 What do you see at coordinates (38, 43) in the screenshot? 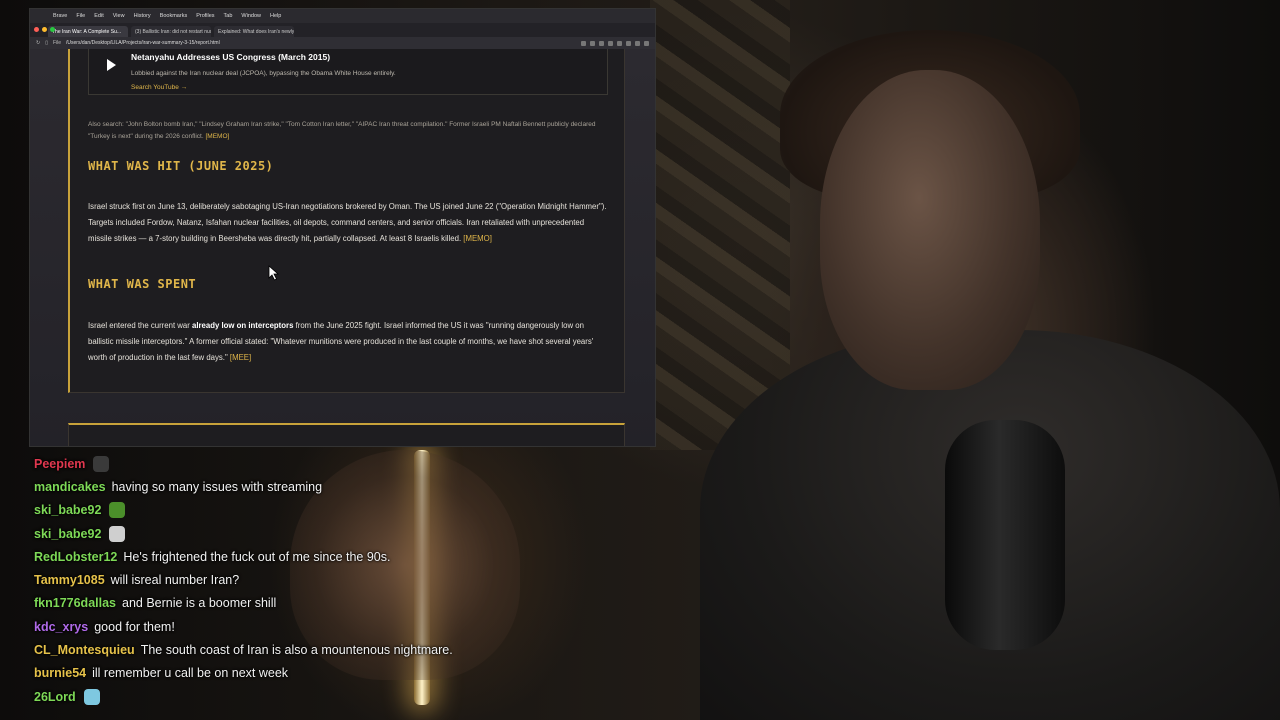
I see `reload-icon: ↻` at bounding box center [38, 43].